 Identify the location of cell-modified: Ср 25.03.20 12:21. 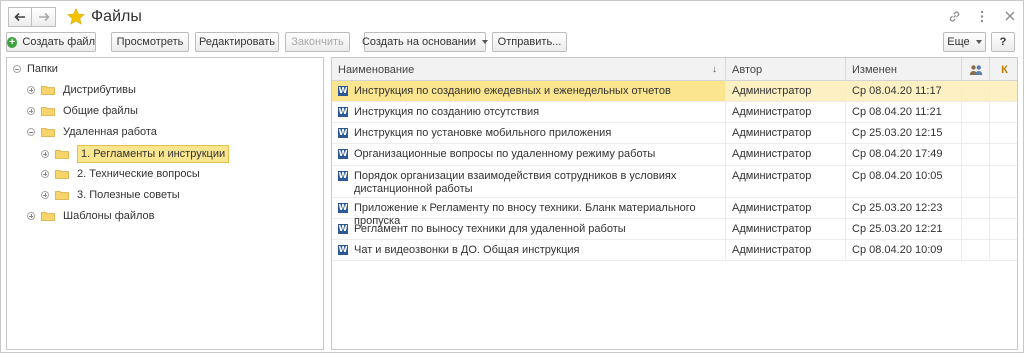
(904, 229).